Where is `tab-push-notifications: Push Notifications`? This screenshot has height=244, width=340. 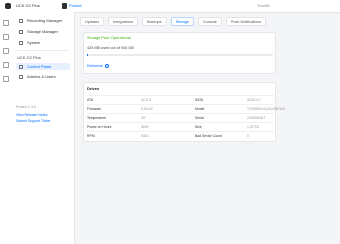 tab-push-notifications: Push Notifications is located at coordinates (246, 21).